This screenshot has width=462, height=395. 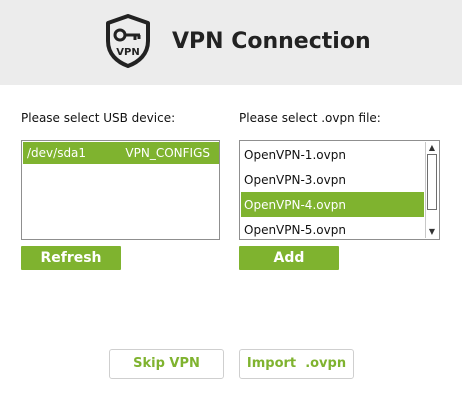 I want to click on scroll-up-arrow-icon: ▲, so click(x=432, y=148).